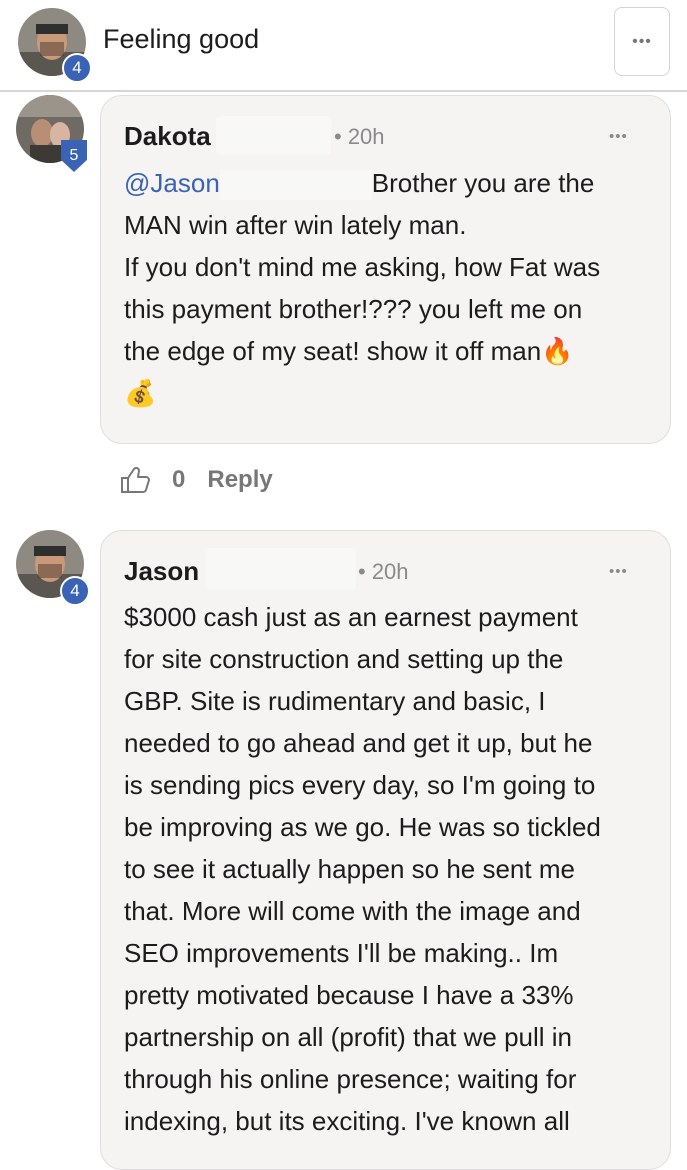 This screenshot has height=1170, width=687. Describe the element at coordinates (349, 995) in the screenshot. I see `comment-line: pretty motivated because I have a 33%` at that location.